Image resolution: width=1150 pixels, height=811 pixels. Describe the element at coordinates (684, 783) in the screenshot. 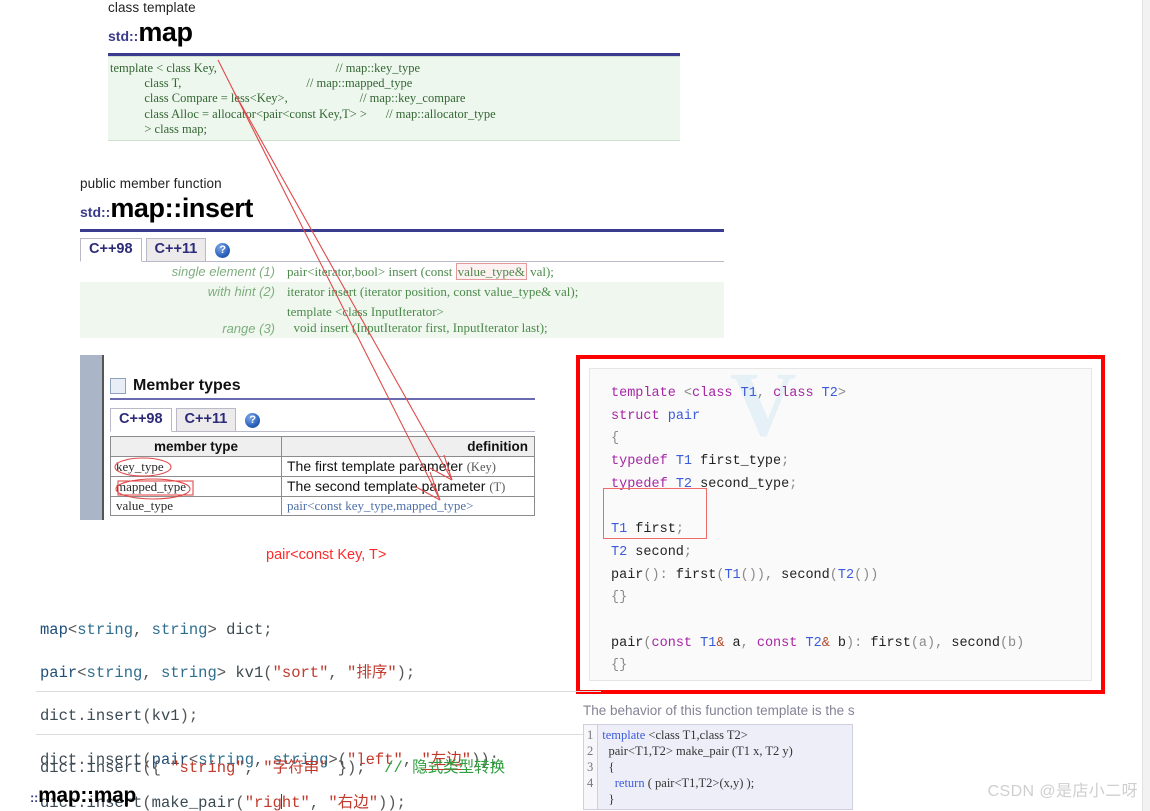

I see `code-line: return ( pair<T1,T2>(x,y) );` at that location.